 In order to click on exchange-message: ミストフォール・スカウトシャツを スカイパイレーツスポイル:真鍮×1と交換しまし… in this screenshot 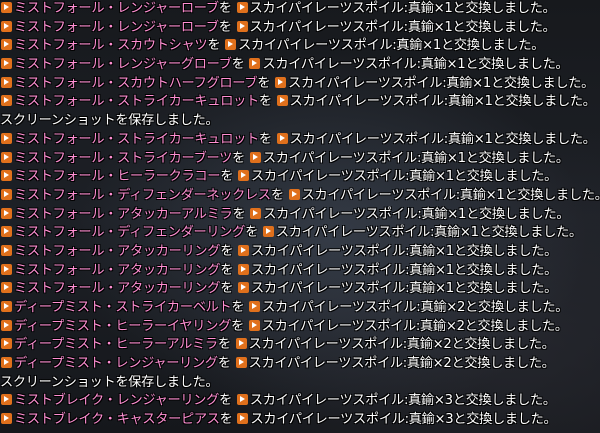, I will do `click(300, 46)`.